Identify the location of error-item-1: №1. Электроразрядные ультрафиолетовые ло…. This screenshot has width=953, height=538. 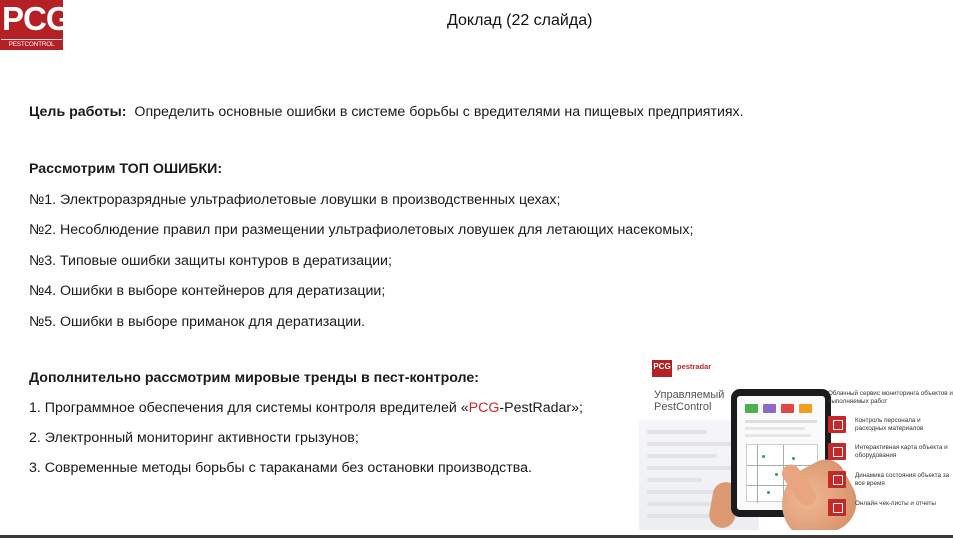
(295, 200).